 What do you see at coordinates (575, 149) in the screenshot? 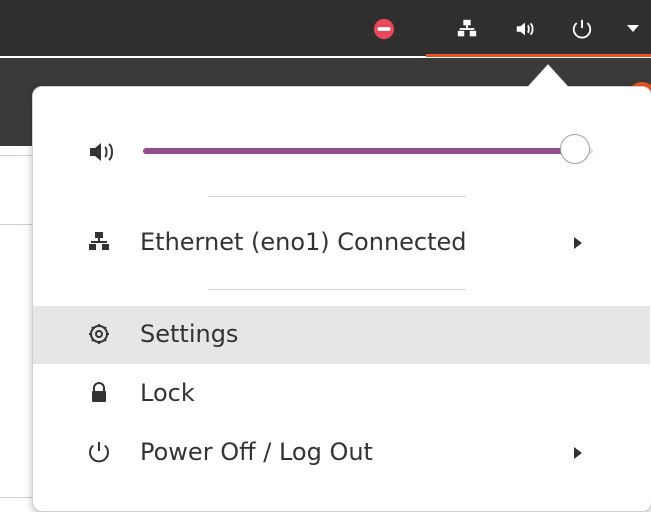
I see `volume-slider-handle` at bounding box center [575, 149].